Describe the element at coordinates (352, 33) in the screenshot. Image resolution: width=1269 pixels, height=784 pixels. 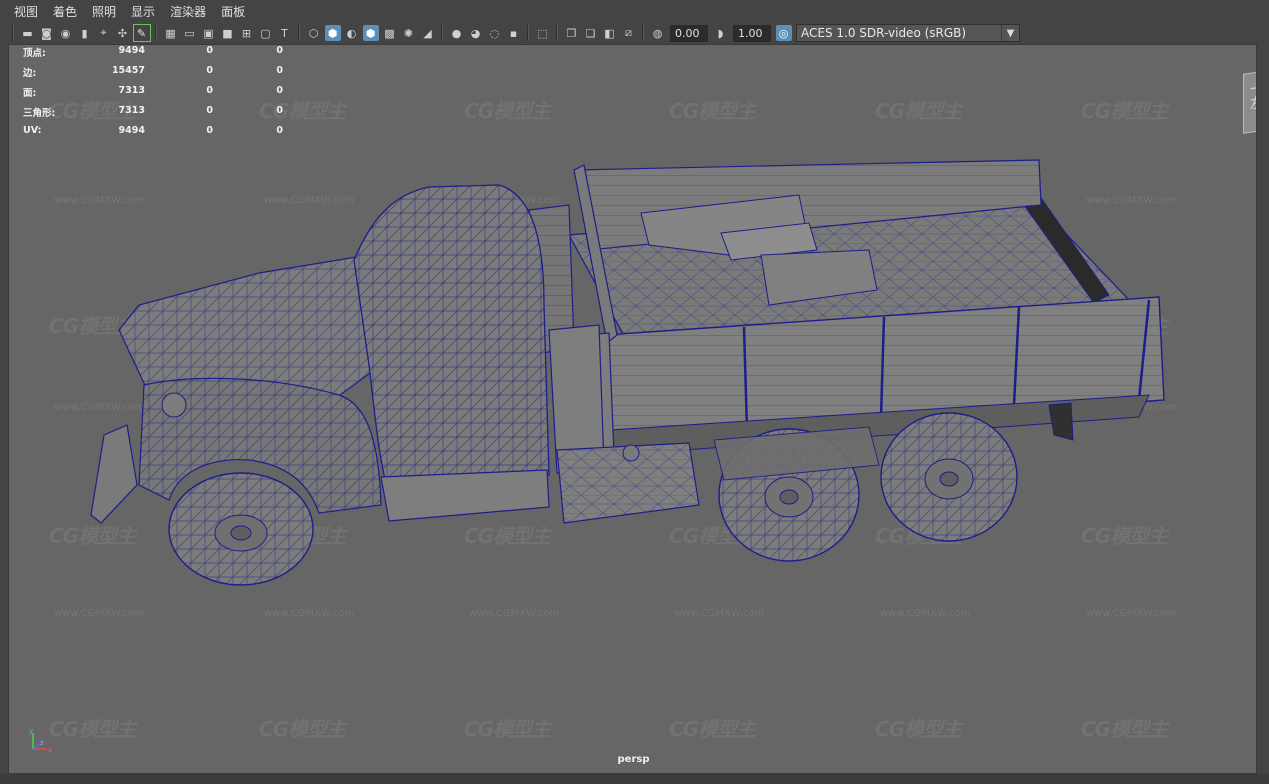
I see `default-material-icon: ◐` at that location.